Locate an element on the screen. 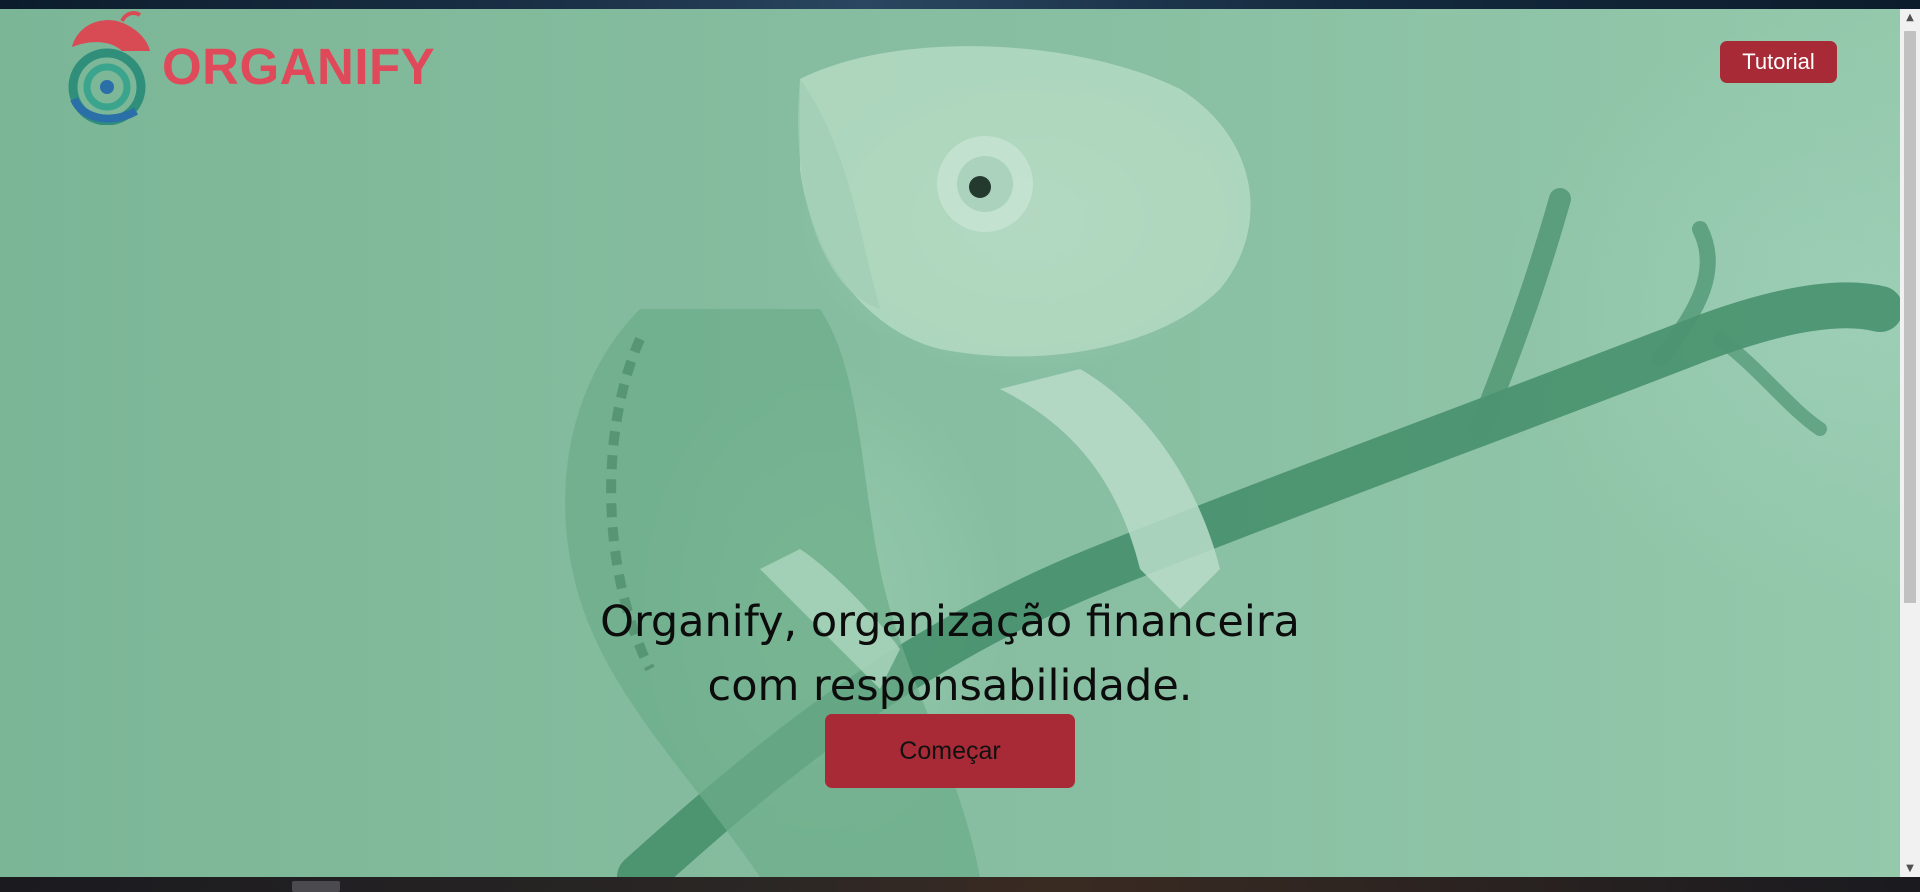 The image size is (1920, 892). tutorial-button: Tutorial is located at coordinates (1778, 62).